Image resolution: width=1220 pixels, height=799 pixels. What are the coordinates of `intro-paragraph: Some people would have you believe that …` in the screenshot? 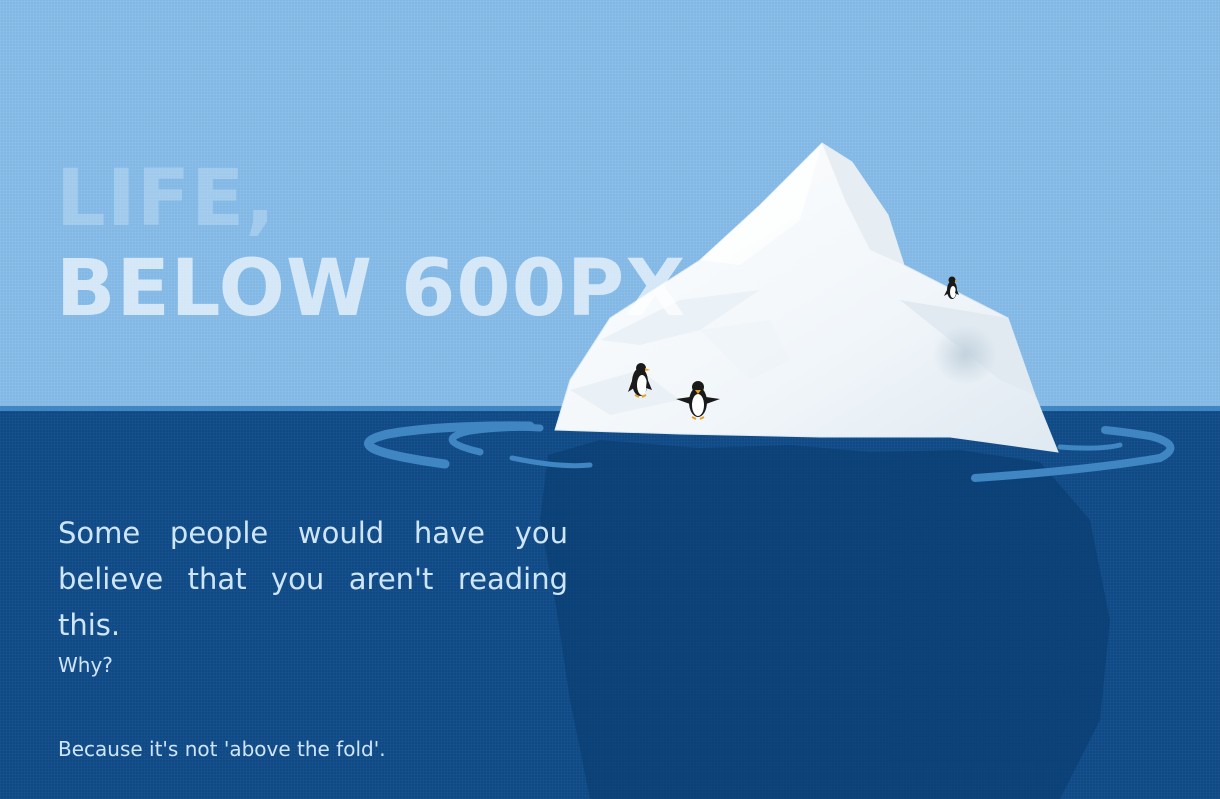 It's located at (313, 579).